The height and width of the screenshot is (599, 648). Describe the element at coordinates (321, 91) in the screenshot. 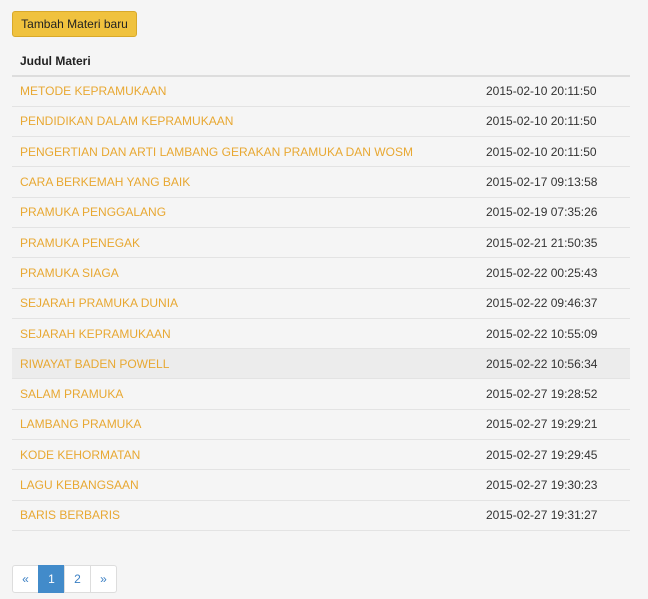

I see `table-row: METODE KEPRAMUKAAN 2015-02-10 20:11:50` at that location.